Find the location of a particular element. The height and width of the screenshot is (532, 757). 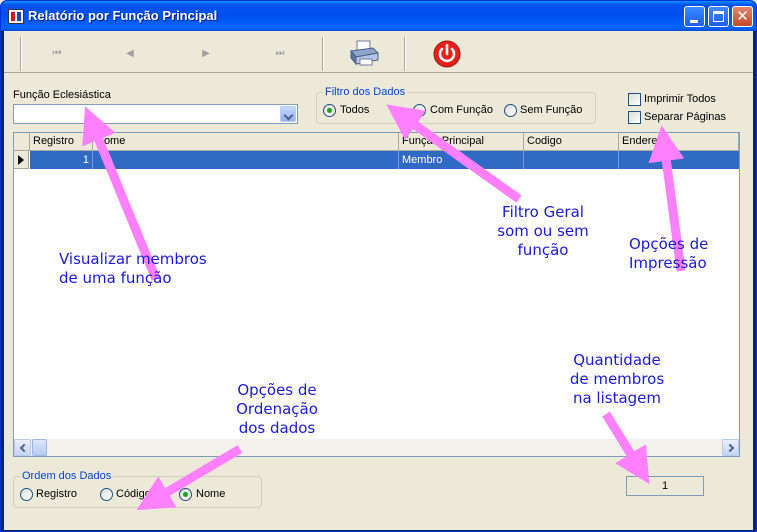

chevron-down-icon is located at coordinates (288, 114).